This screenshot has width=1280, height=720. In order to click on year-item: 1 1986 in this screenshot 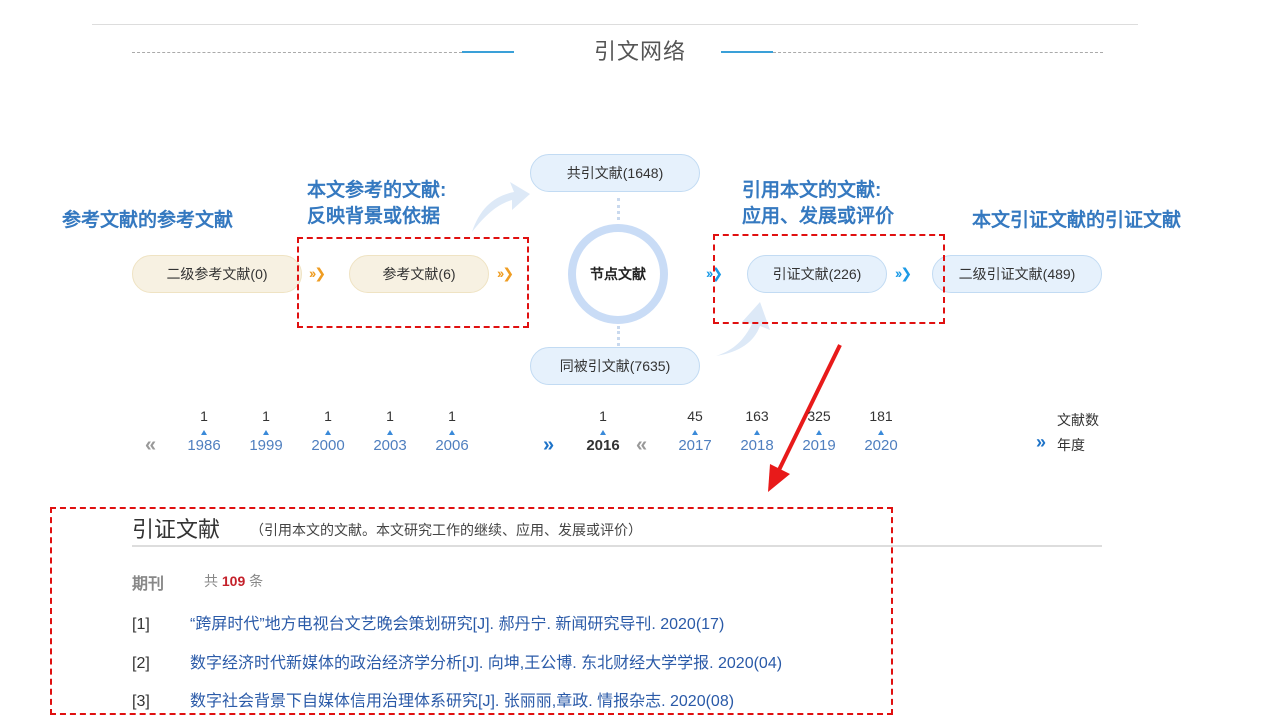, I will do `click(204, 431)`.